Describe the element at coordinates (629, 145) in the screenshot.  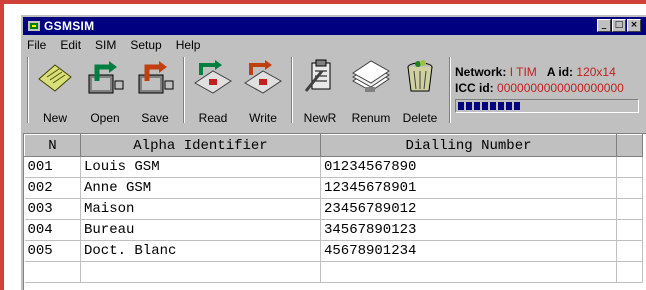
I see `column-header-extra` at that location.